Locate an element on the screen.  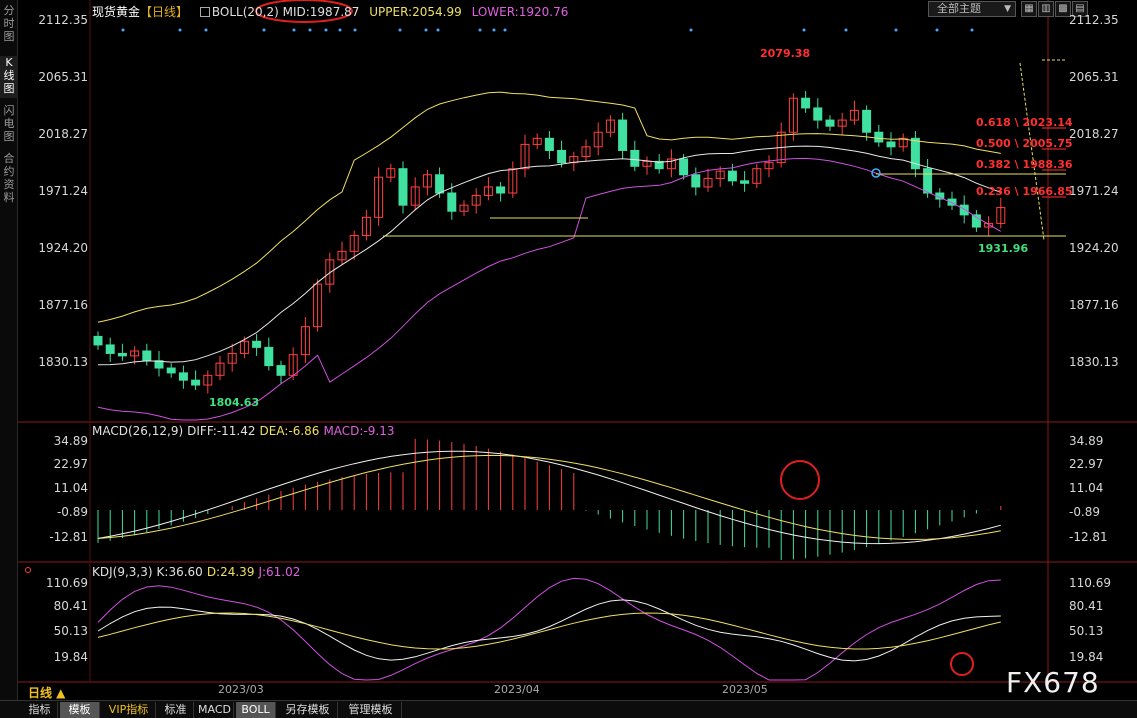
layout-grid-icon: ▦ is located at coordinates (1029, 9).